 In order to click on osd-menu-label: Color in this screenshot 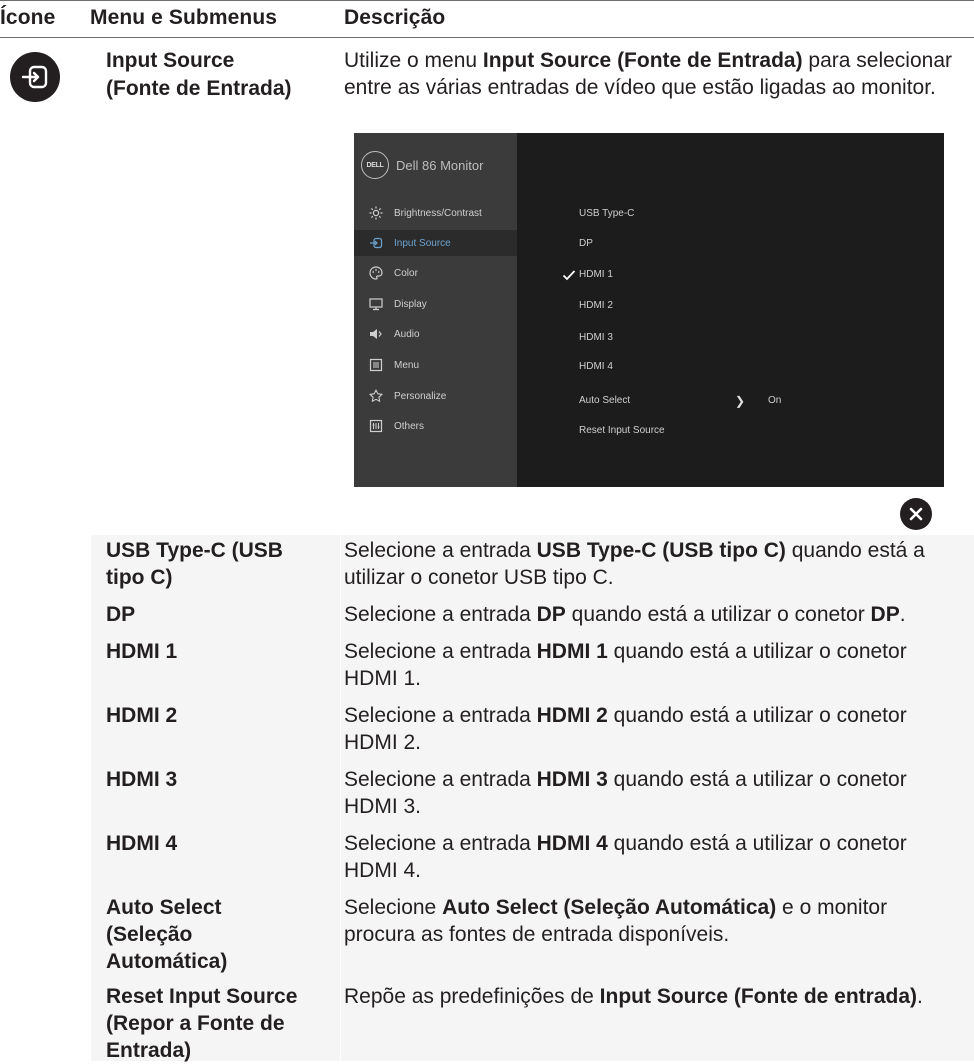, I will do `click(406, 273)`.